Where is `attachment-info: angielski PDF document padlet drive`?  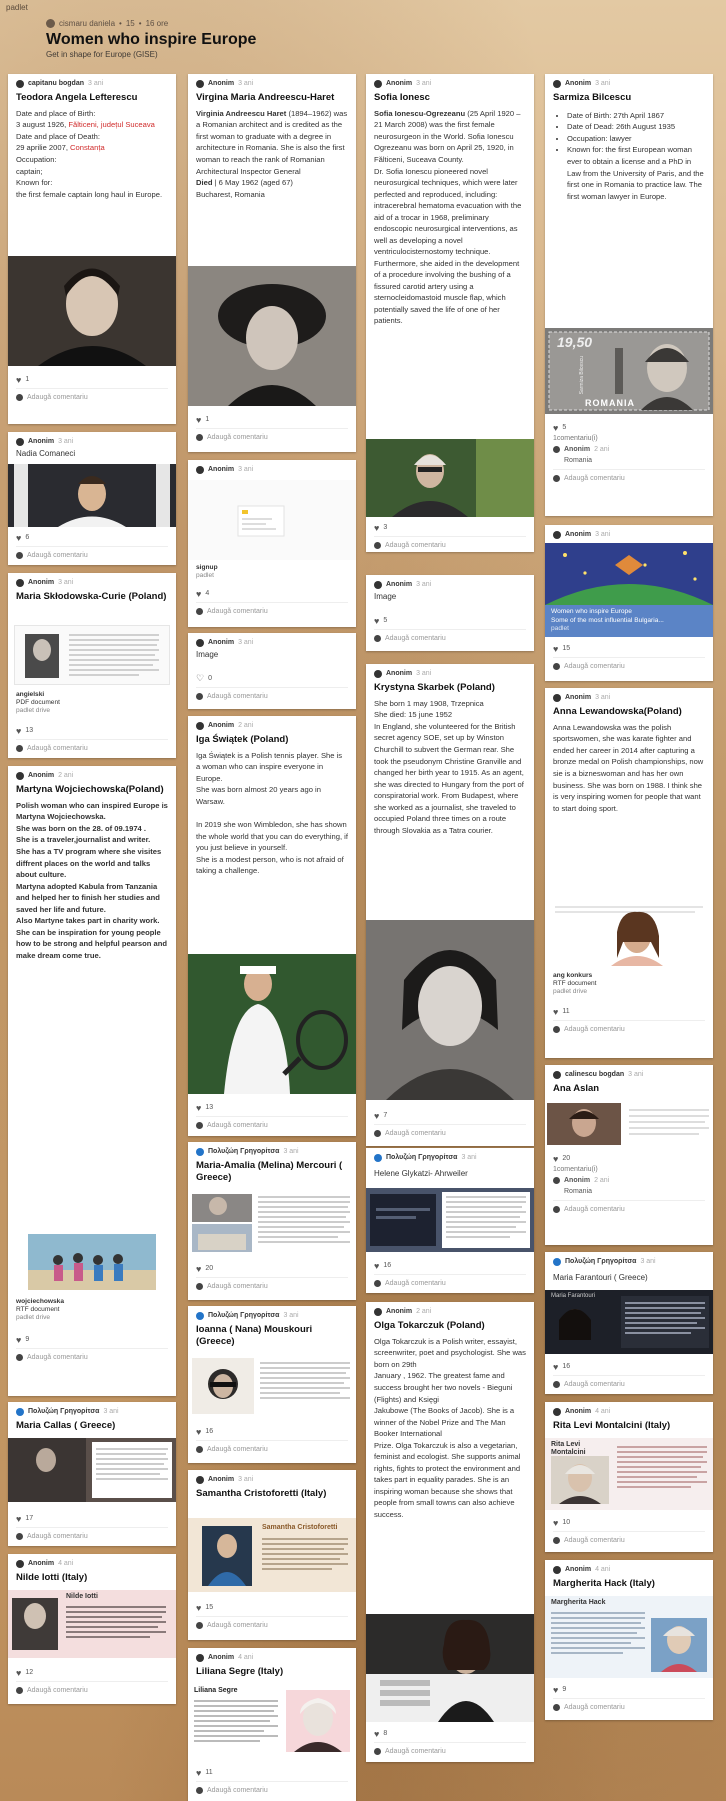
attachment-info: angielski PDF document padlet drive is located at coordinates (38, 703).